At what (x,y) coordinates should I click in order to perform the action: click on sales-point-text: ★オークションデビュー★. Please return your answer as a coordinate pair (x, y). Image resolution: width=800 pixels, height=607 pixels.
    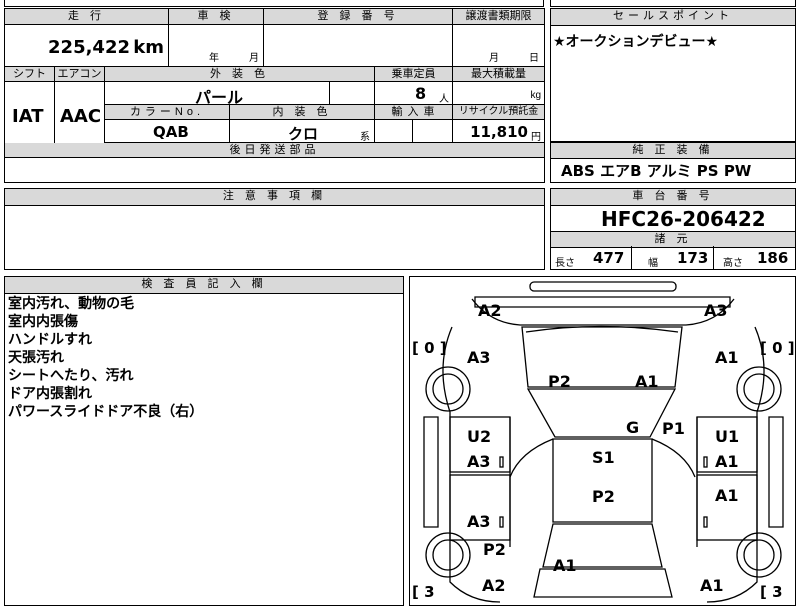
    Looking at the image, I should click on (636, 42).